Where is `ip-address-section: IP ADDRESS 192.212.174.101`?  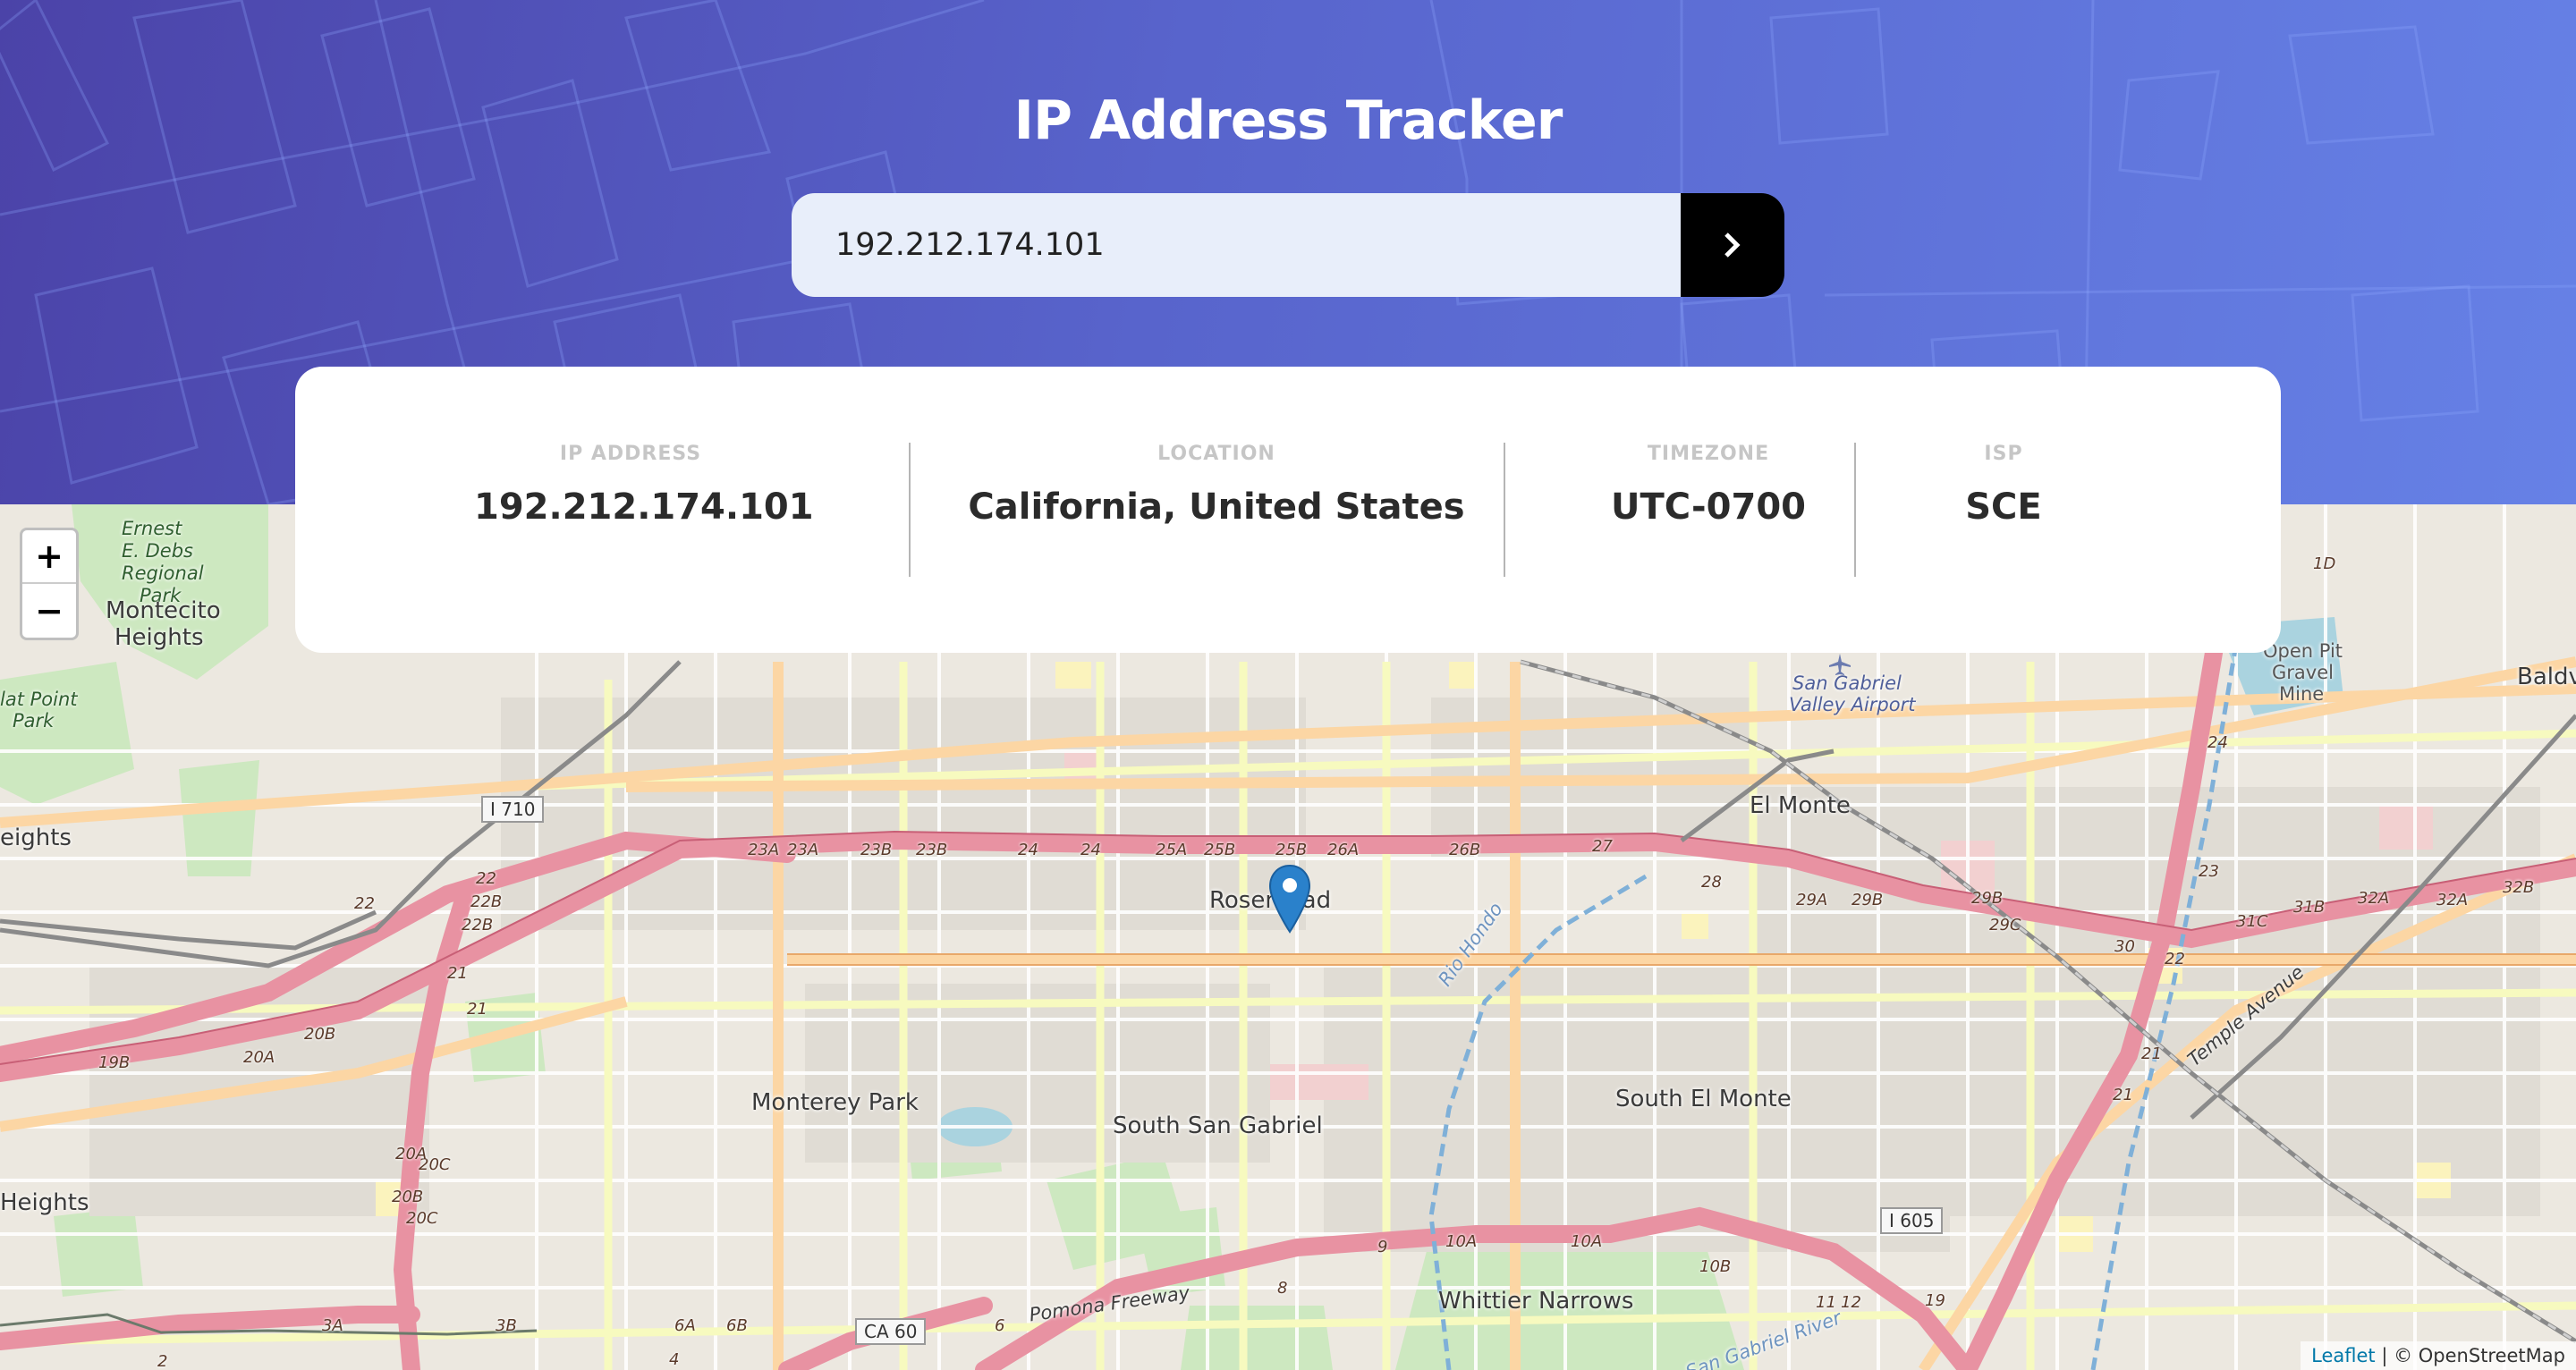
ip-address-section: IP ADDRESS 192.212.174.101 is located at coordinates (644, 485).